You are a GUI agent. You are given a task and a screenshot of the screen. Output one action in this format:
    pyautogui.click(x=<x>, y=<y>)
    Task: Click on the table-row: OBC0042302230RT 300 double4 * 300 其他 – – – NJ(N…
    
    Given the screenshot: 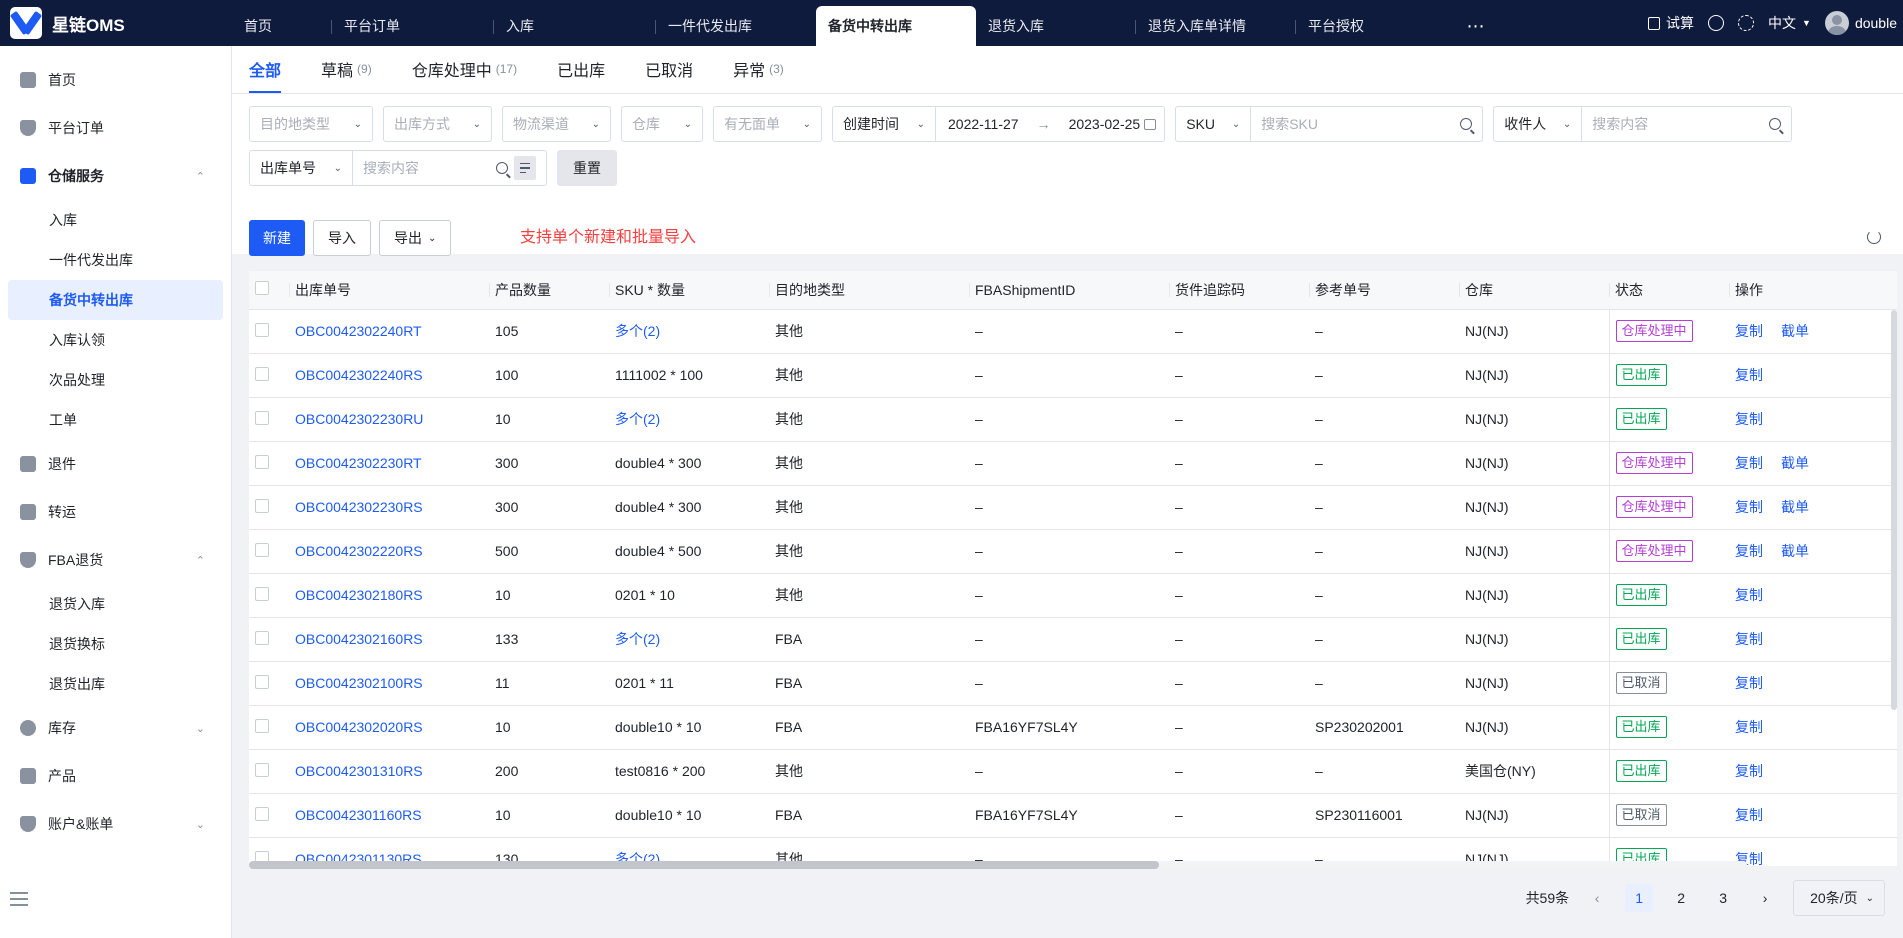 What is the action you would take?
    pyautogui.click(x=1073, y=463)
    